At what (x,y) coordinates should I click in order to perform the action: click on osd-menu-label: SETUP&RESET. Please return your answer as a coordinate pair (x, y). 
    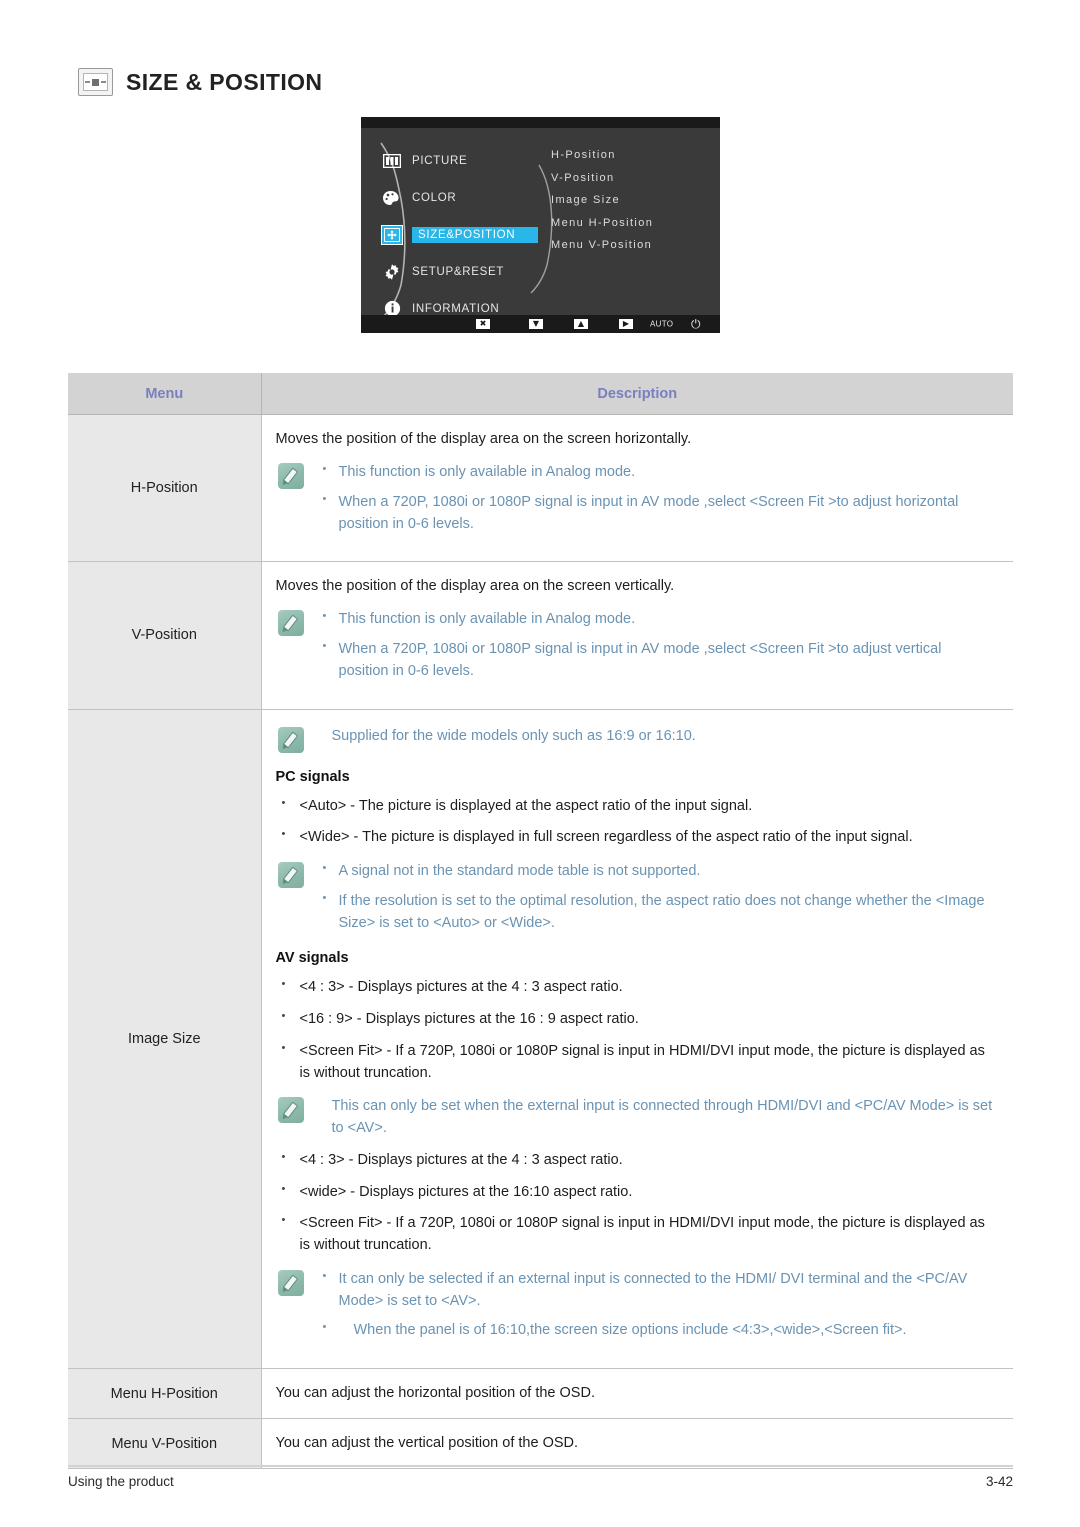
    Looking at the image, I should click on (458, 271).